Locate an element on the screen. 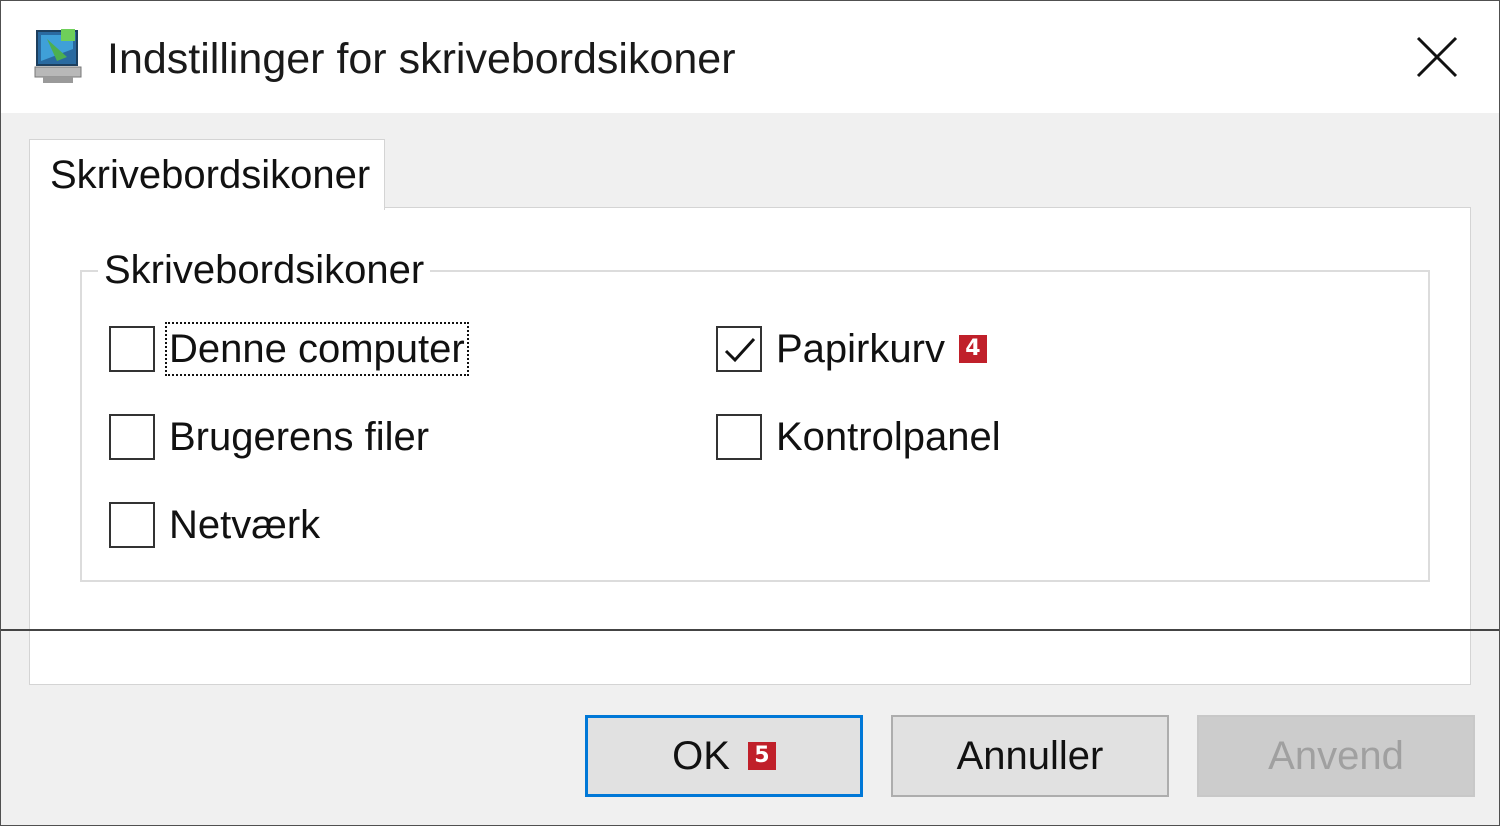 This screenshot has width=1500, height=826. tab-skrivebordsikoner: Skrivebordsikoner is located at coordinates (207, 174).